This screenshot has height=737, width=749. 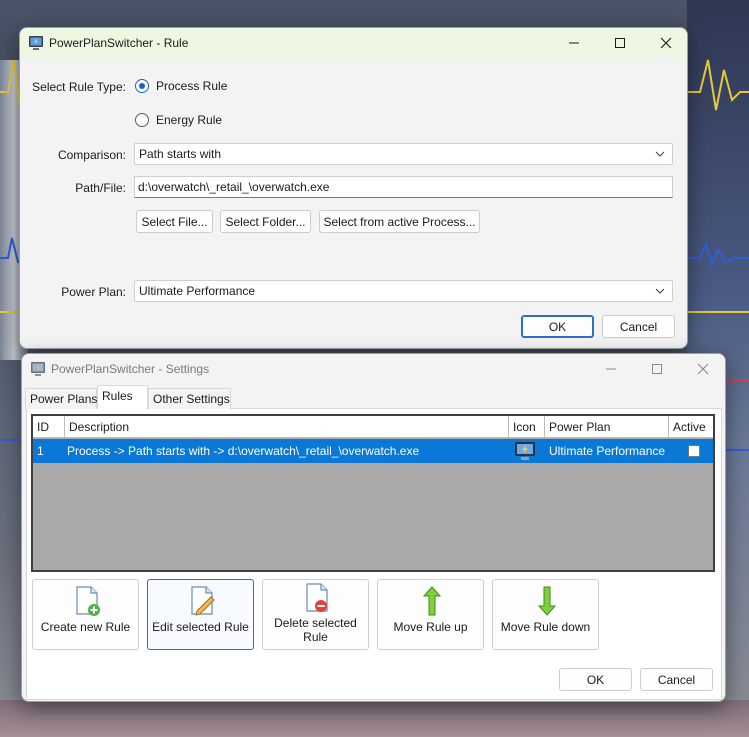 I want to click on settings-cancel-button: Cancel, so click(x=676, y=679).